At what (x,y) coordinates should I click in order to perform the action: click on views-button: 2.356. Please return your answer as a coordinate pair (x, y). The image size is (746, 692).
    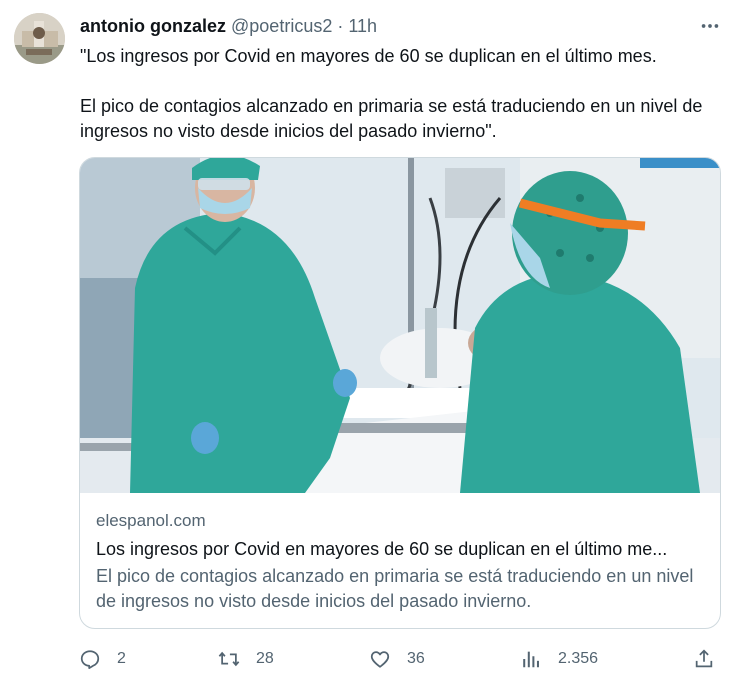
    Looking at the image, I should click on (559, 659).